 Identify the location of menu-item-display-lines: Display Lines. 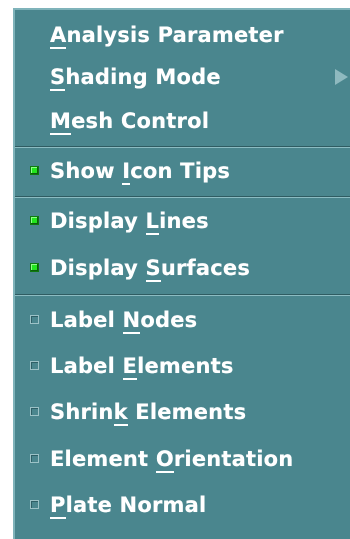
(182, 221).